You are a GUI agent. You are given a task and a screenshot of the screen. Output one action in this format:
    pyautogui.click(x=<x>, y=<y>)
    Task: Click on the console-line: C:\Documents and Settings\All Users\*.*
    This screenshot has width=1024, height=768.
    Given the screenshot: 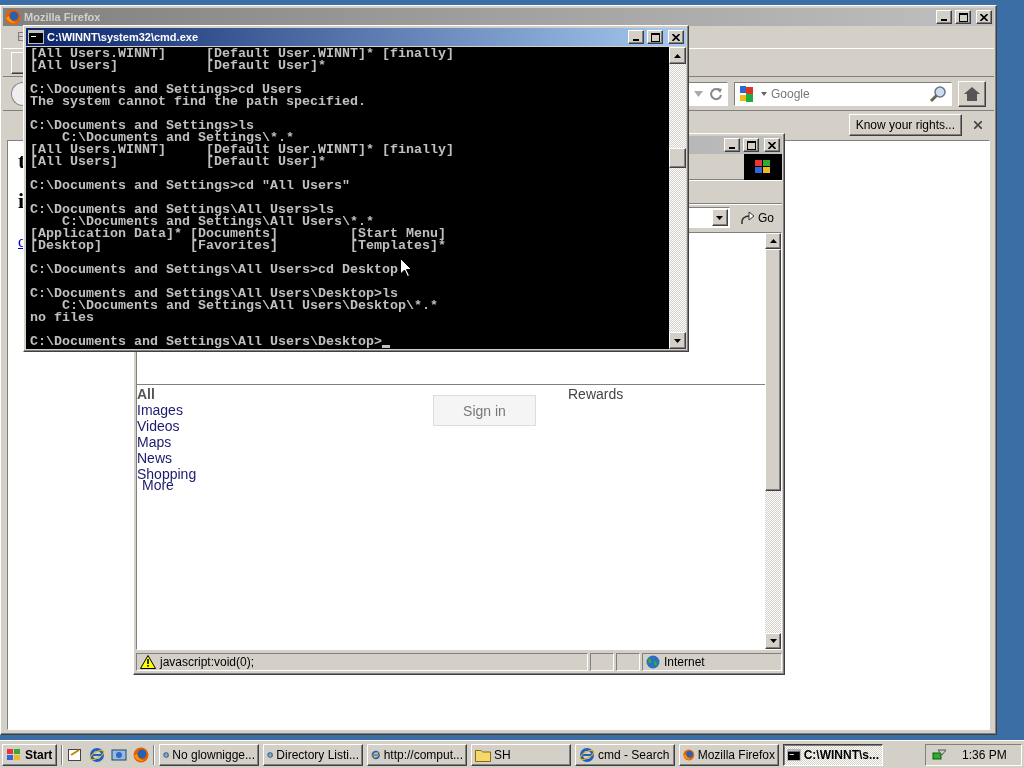 What is the action you would take?
    pyautogui.click(x=218, y=222)
    